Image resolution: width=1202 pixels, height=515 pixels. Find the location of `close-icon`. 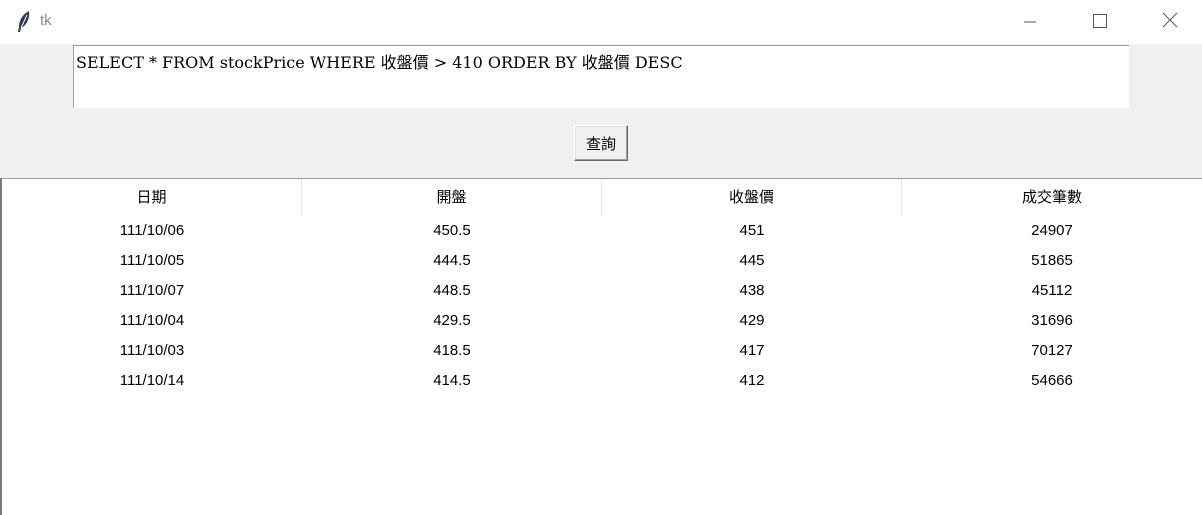

close-icon is located at coordinates (1170, 22).